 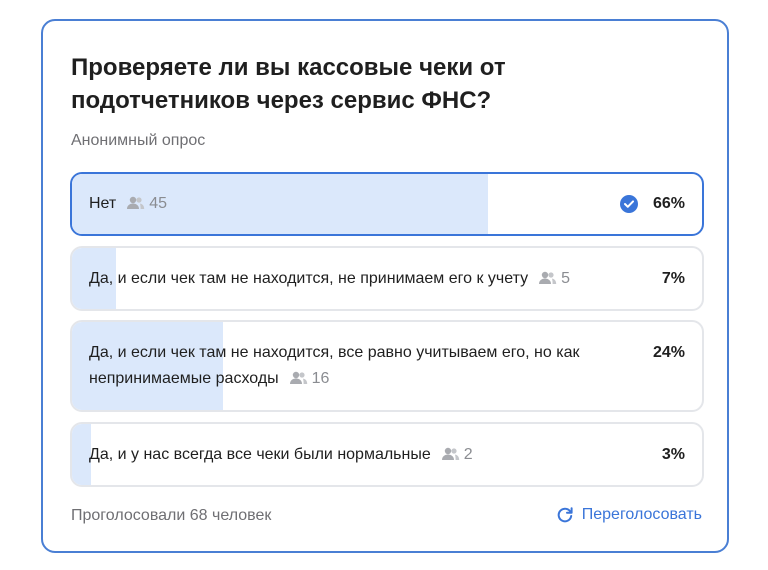 What do you see at coordinates (565, 515) in the screenshot?
I see `refresh-icon` at bounding box center [565, 515].